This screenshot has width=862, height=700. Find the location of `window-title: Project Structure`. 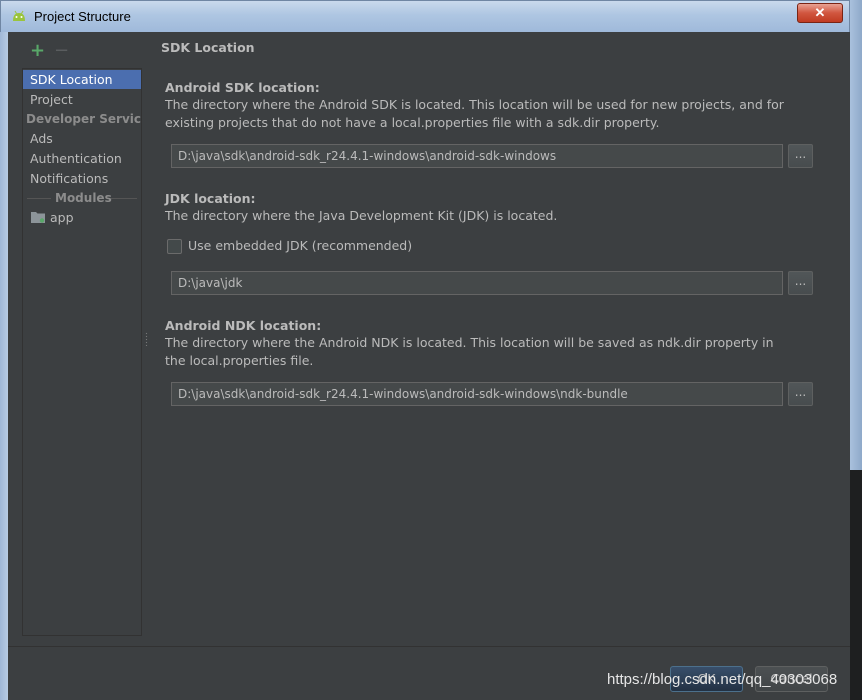

window-title: Project Structure is located at coordinates (82, 16).